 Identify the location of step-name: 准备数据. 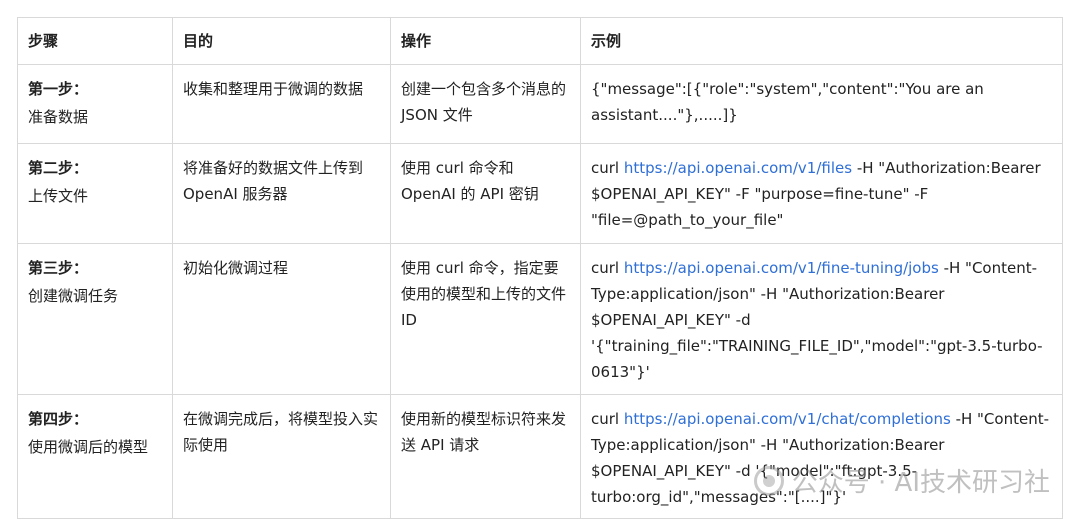
(58, 117).